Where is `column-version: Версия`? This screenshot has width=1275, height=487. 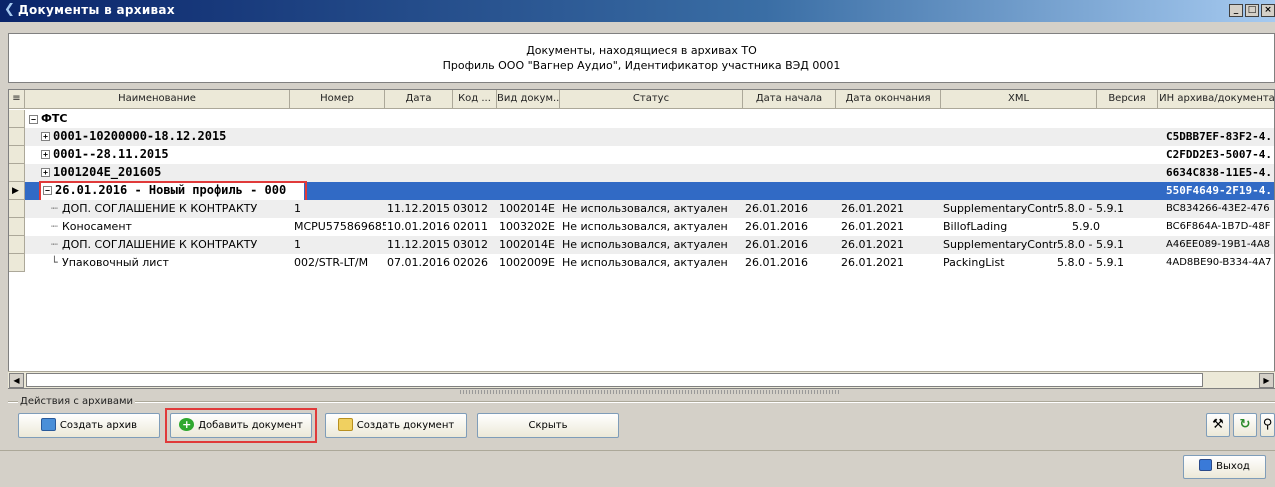
column-version: Версия is located at coordinates (1127, 99).